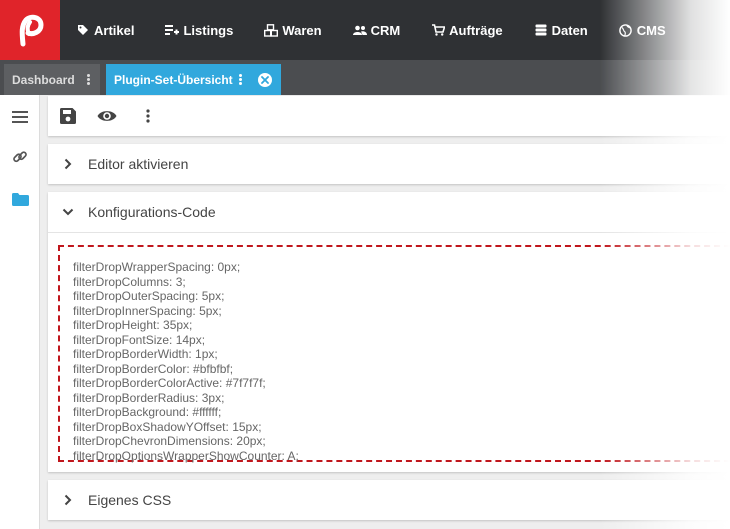  I want to click on nav-item-daten: Daten, so click(561, 30).